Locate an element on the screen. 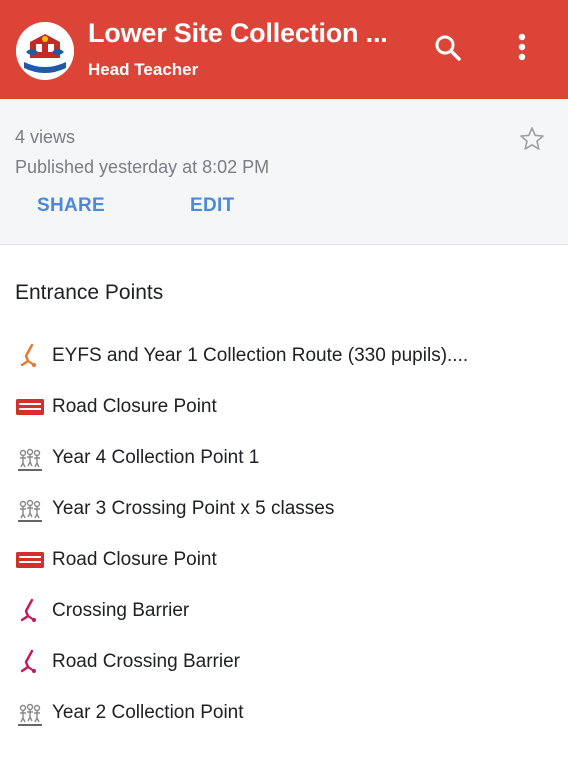  list-item-label: Year 4 Collection Point 1 is located at coordinates (156, 457).